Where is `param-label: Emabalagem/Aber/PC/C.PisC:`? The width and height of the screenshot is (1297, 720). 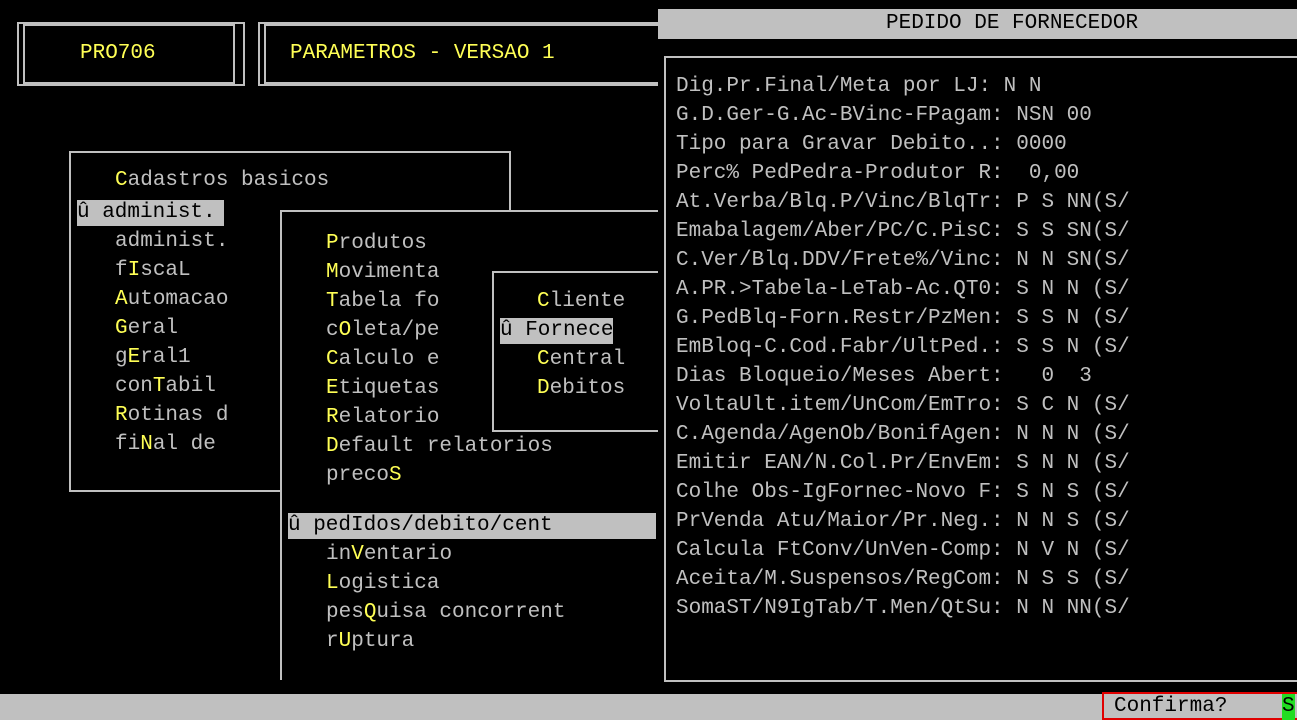
param-label: Emabalagem/Aber/PC/C.PisC: is located at coordinates (840, 231).